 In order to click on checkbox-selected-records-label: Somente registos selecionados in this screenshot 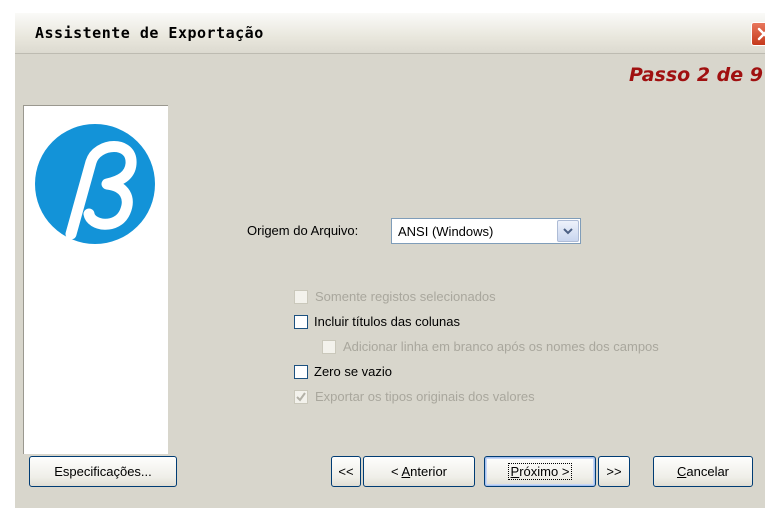, I will do `click(405, 296)`.